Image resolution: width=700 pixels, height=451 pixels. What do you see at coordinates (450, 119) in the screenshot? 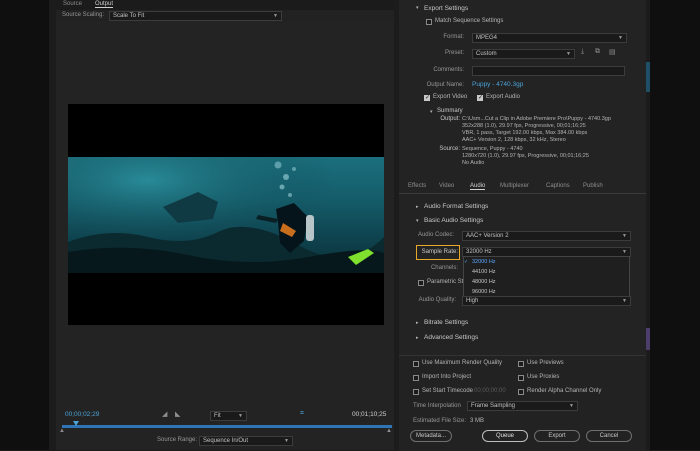
I see `summary-output-label: Output:` at bounding box center [450, 119].